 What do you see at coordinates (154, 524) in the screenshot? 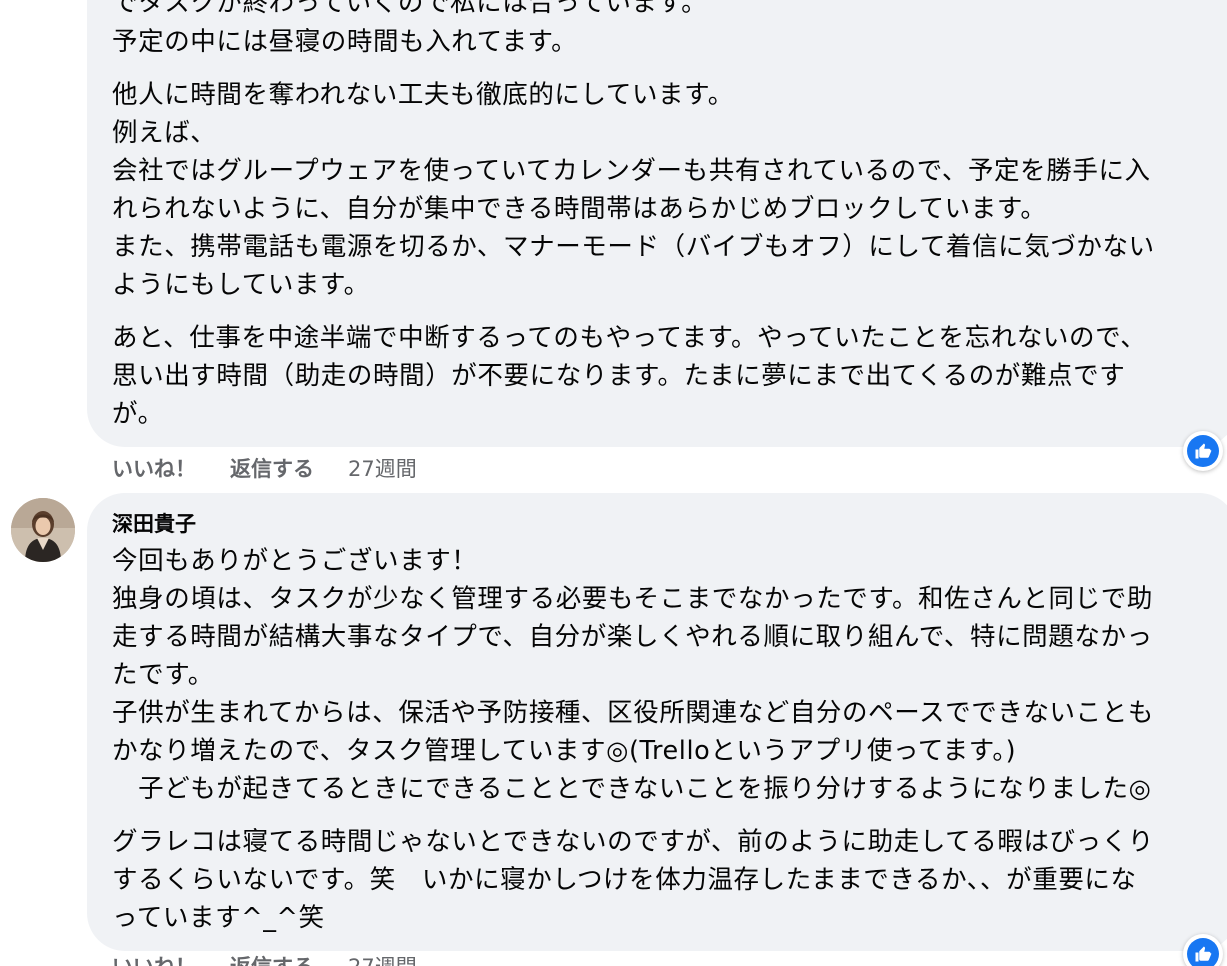
I see `comment-author: 深田貴子` at bounding box center [154, 524].